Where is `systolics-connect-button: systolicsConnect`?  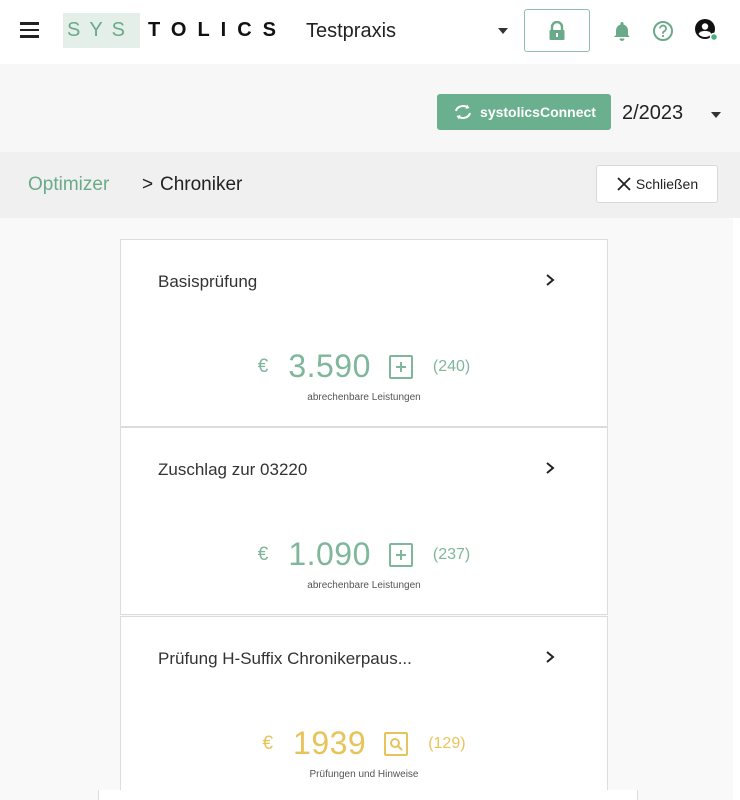
systolics-connect-button: systolicsConnect is located at coordinates (524, 112).